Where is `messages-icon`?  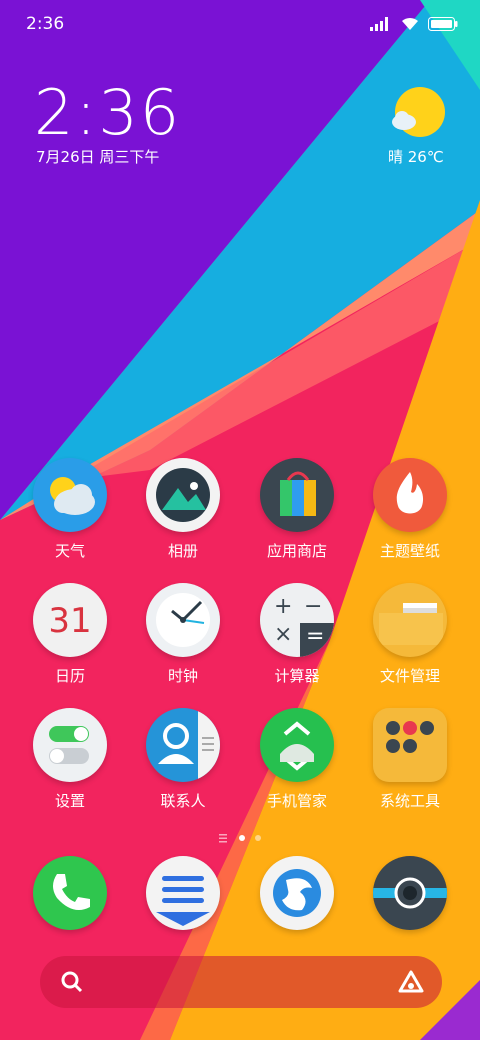 messages-icon is located at coordinates (183, 893).